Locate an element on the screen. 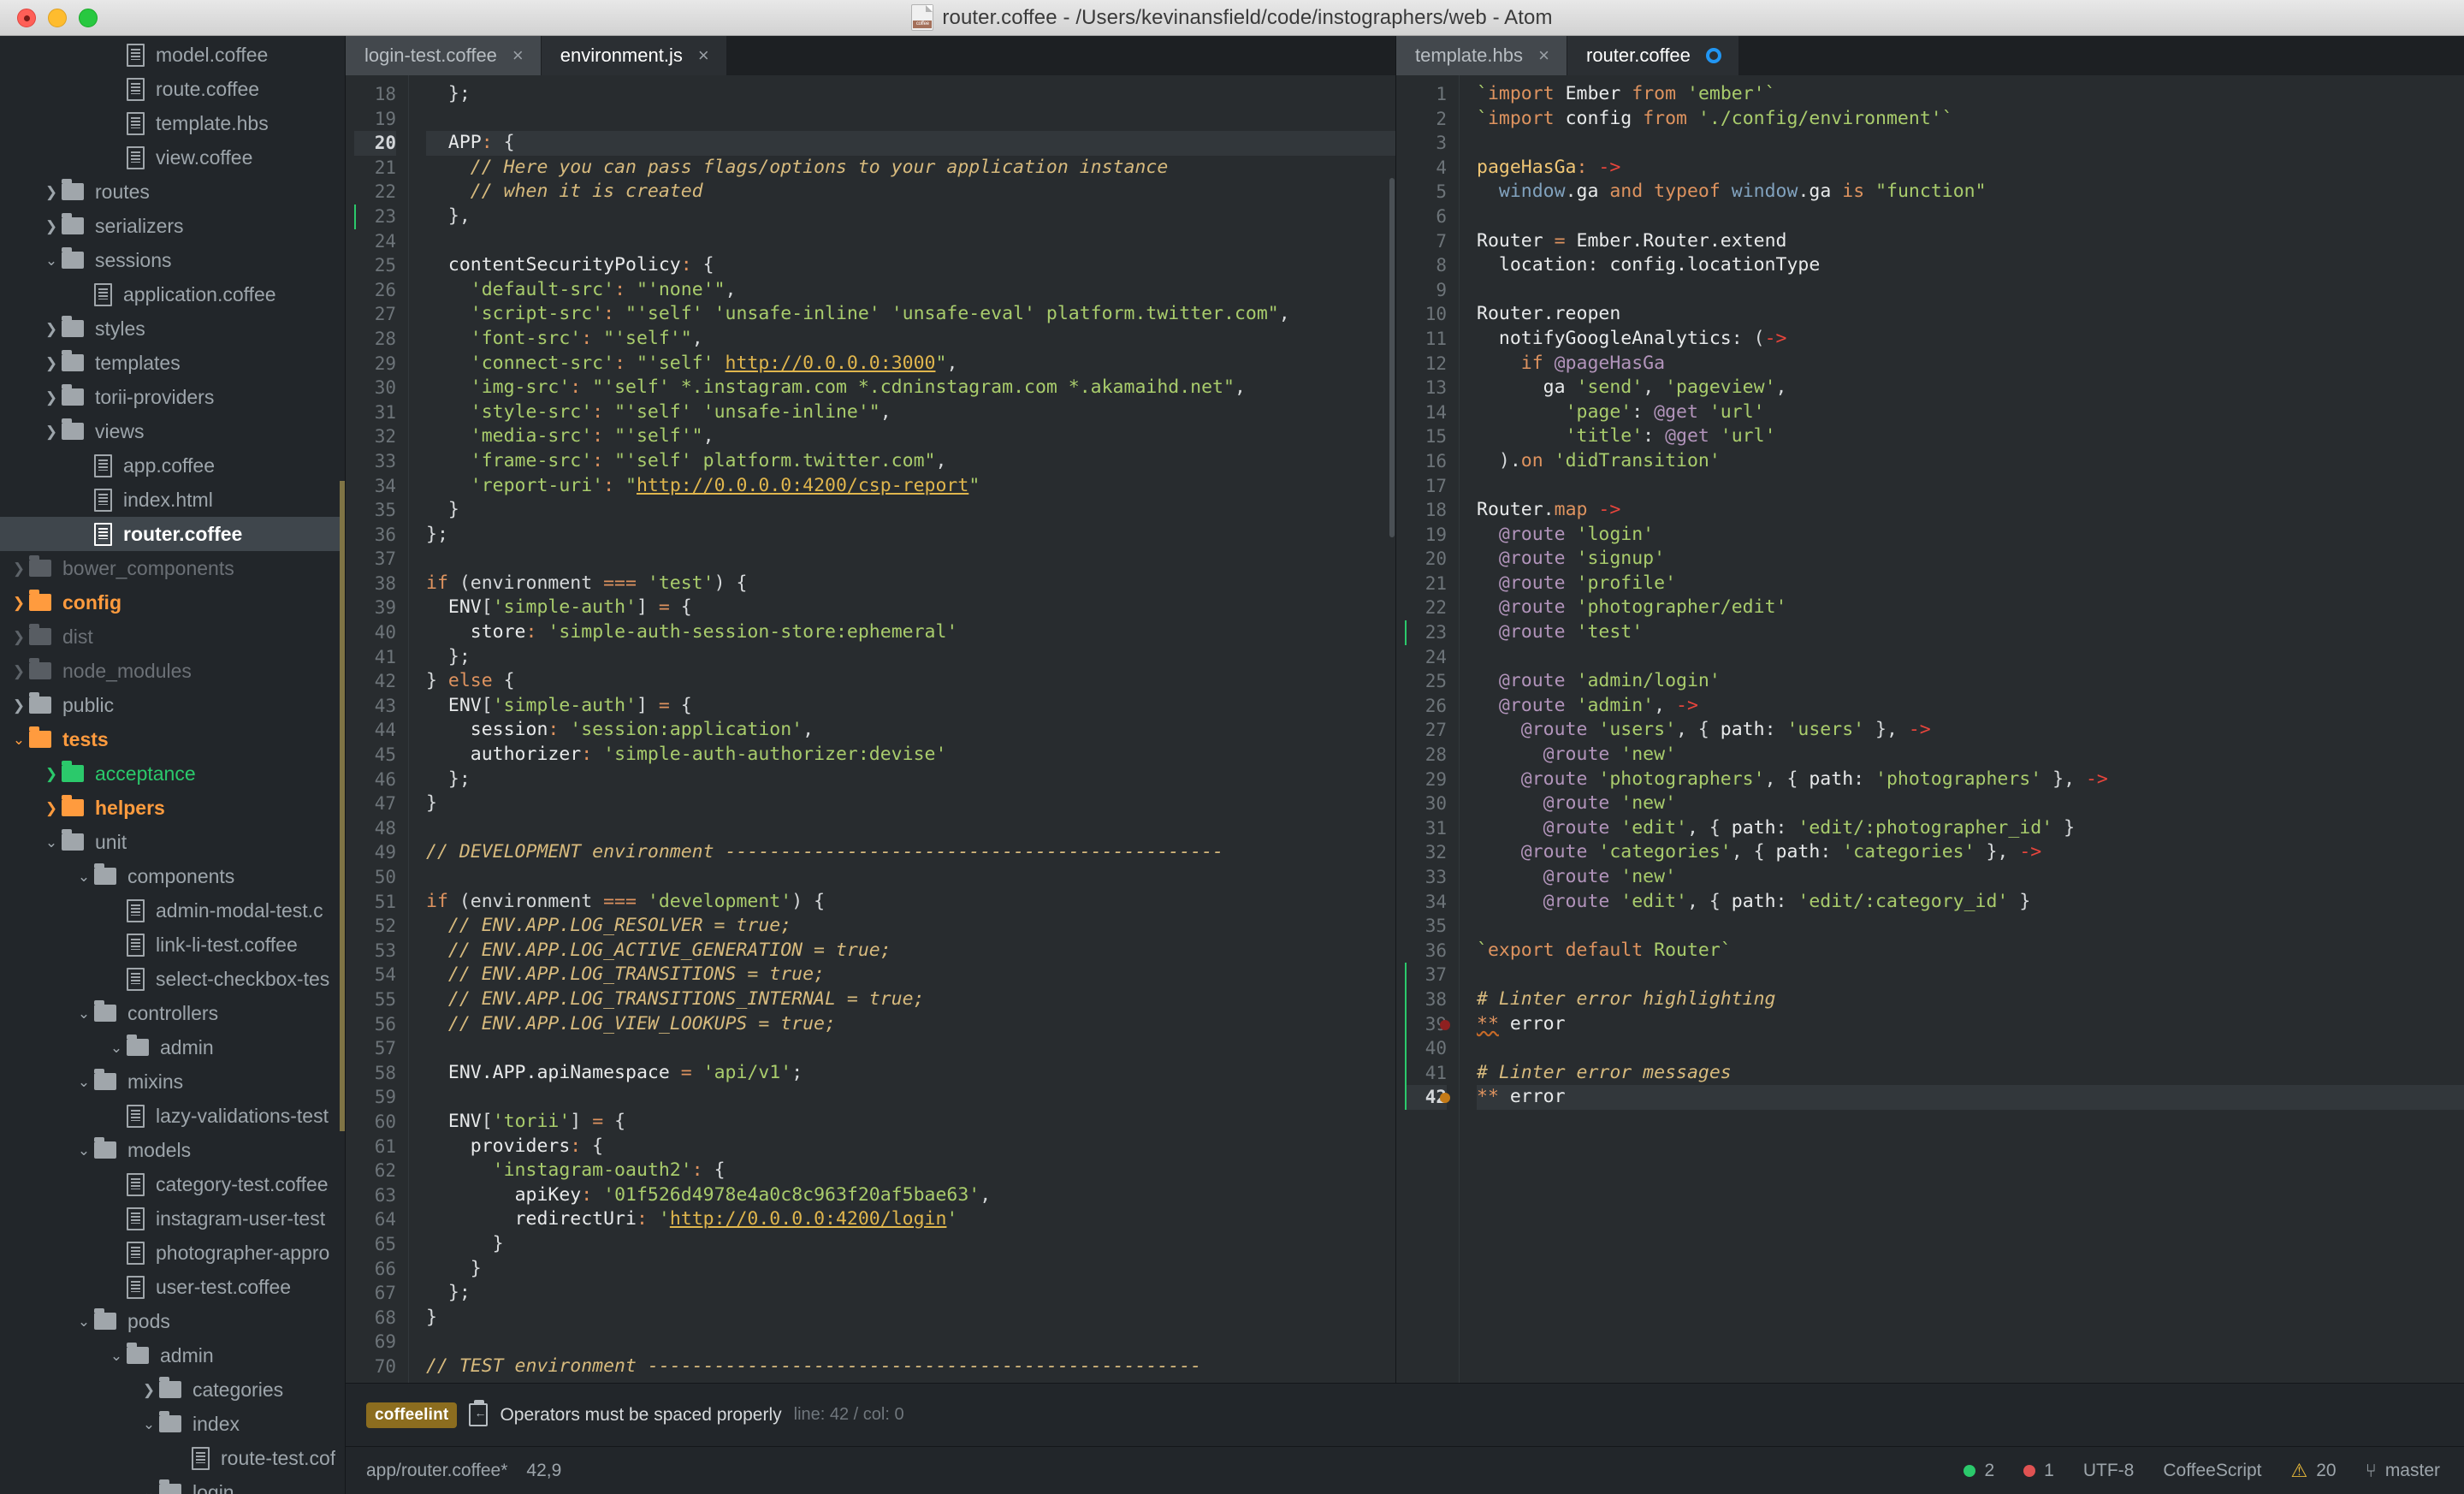 This screenshot has height=1494, width=2464. code-line: @route 'admin', -> is located at coordinates (1970, 706).